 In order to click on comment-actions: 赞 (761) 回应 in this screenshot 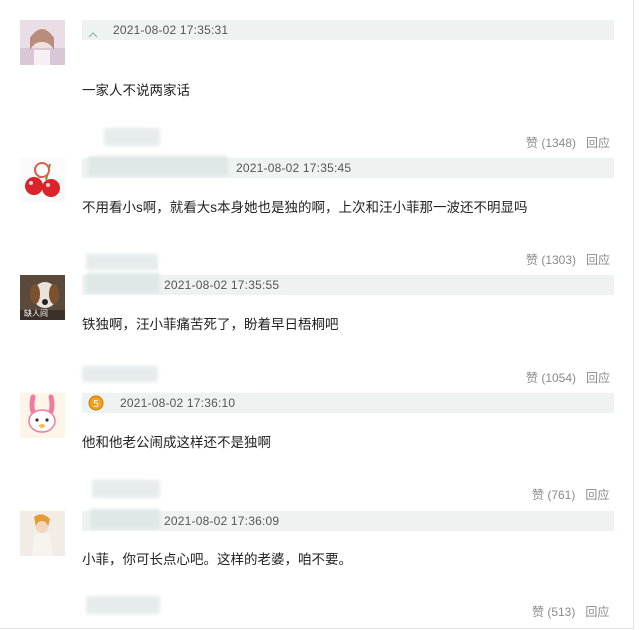, I will do `click(570, 494)`.